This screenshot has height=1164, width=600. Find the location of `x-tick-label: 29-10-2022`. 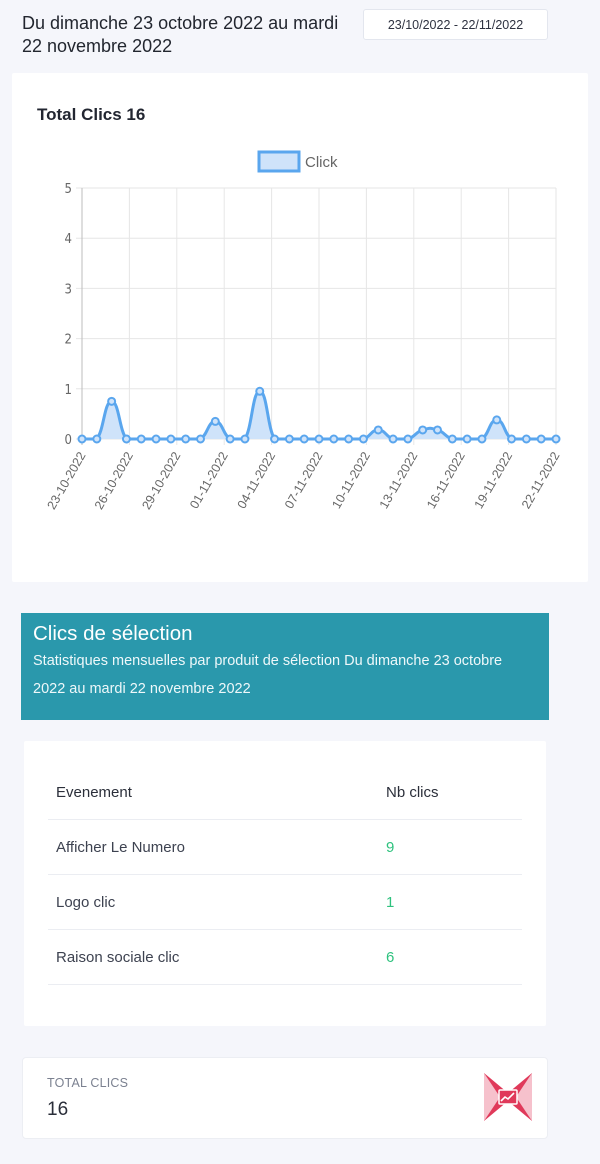

x-tick-label: 29-10-2022 is located at coordinates (161, 480).